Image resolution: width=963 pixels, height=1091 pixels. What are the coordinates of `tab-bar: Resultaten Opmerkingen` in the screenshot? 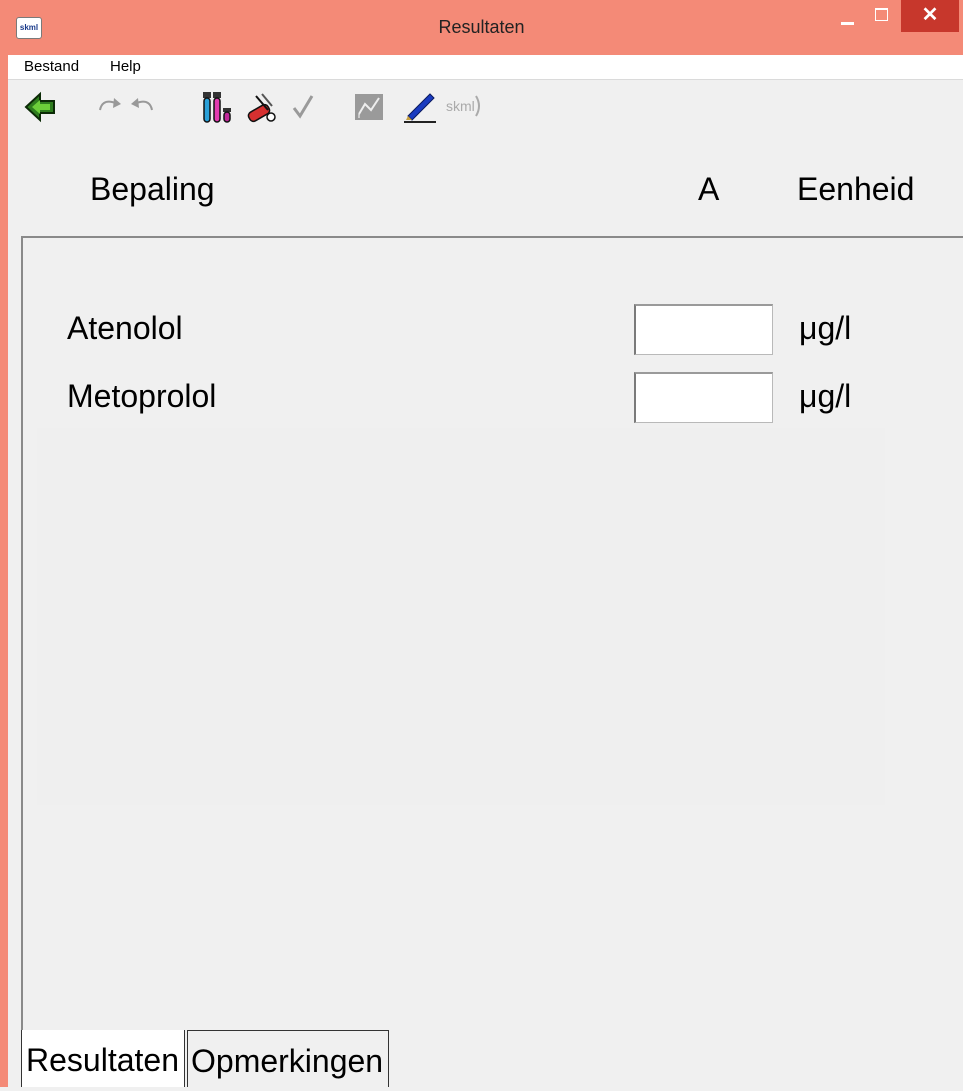 It's located at (492, 1058).